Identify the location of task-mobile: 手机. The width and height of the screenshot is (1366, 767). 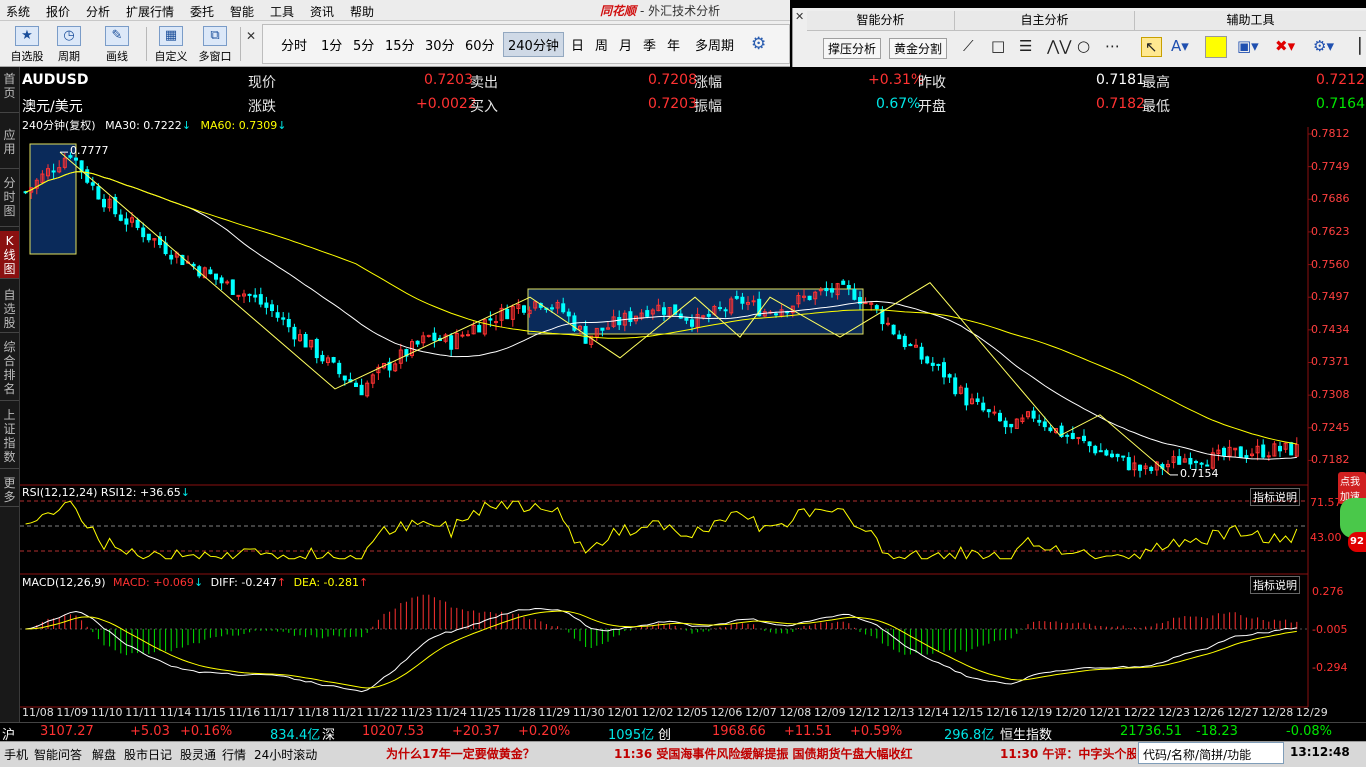
(16, 754).